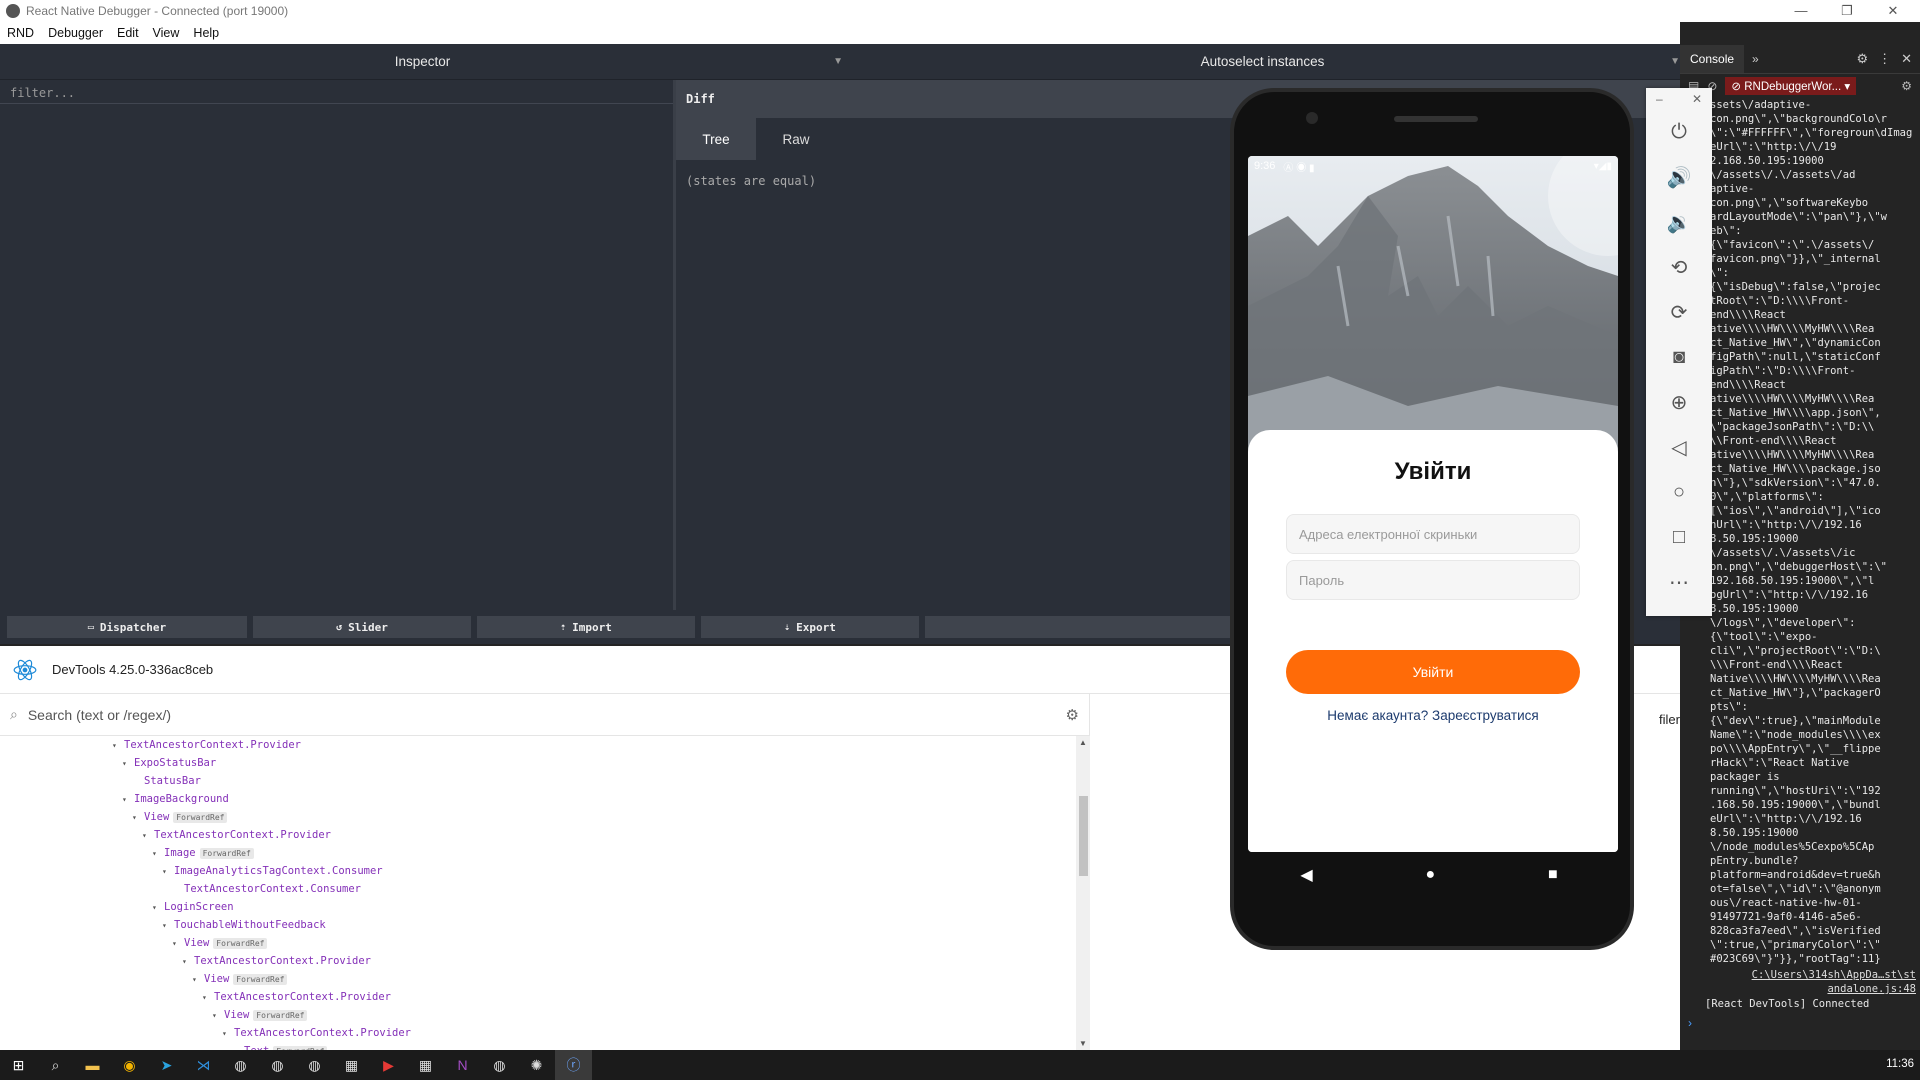 Image resolution: width=1920 pixels, height=1080 pixels. What do you see at coordinates (1433, 534) in the screenshot?
I see `email-field: Адреса електронної скриньки` at bounding box center [1433, 534].